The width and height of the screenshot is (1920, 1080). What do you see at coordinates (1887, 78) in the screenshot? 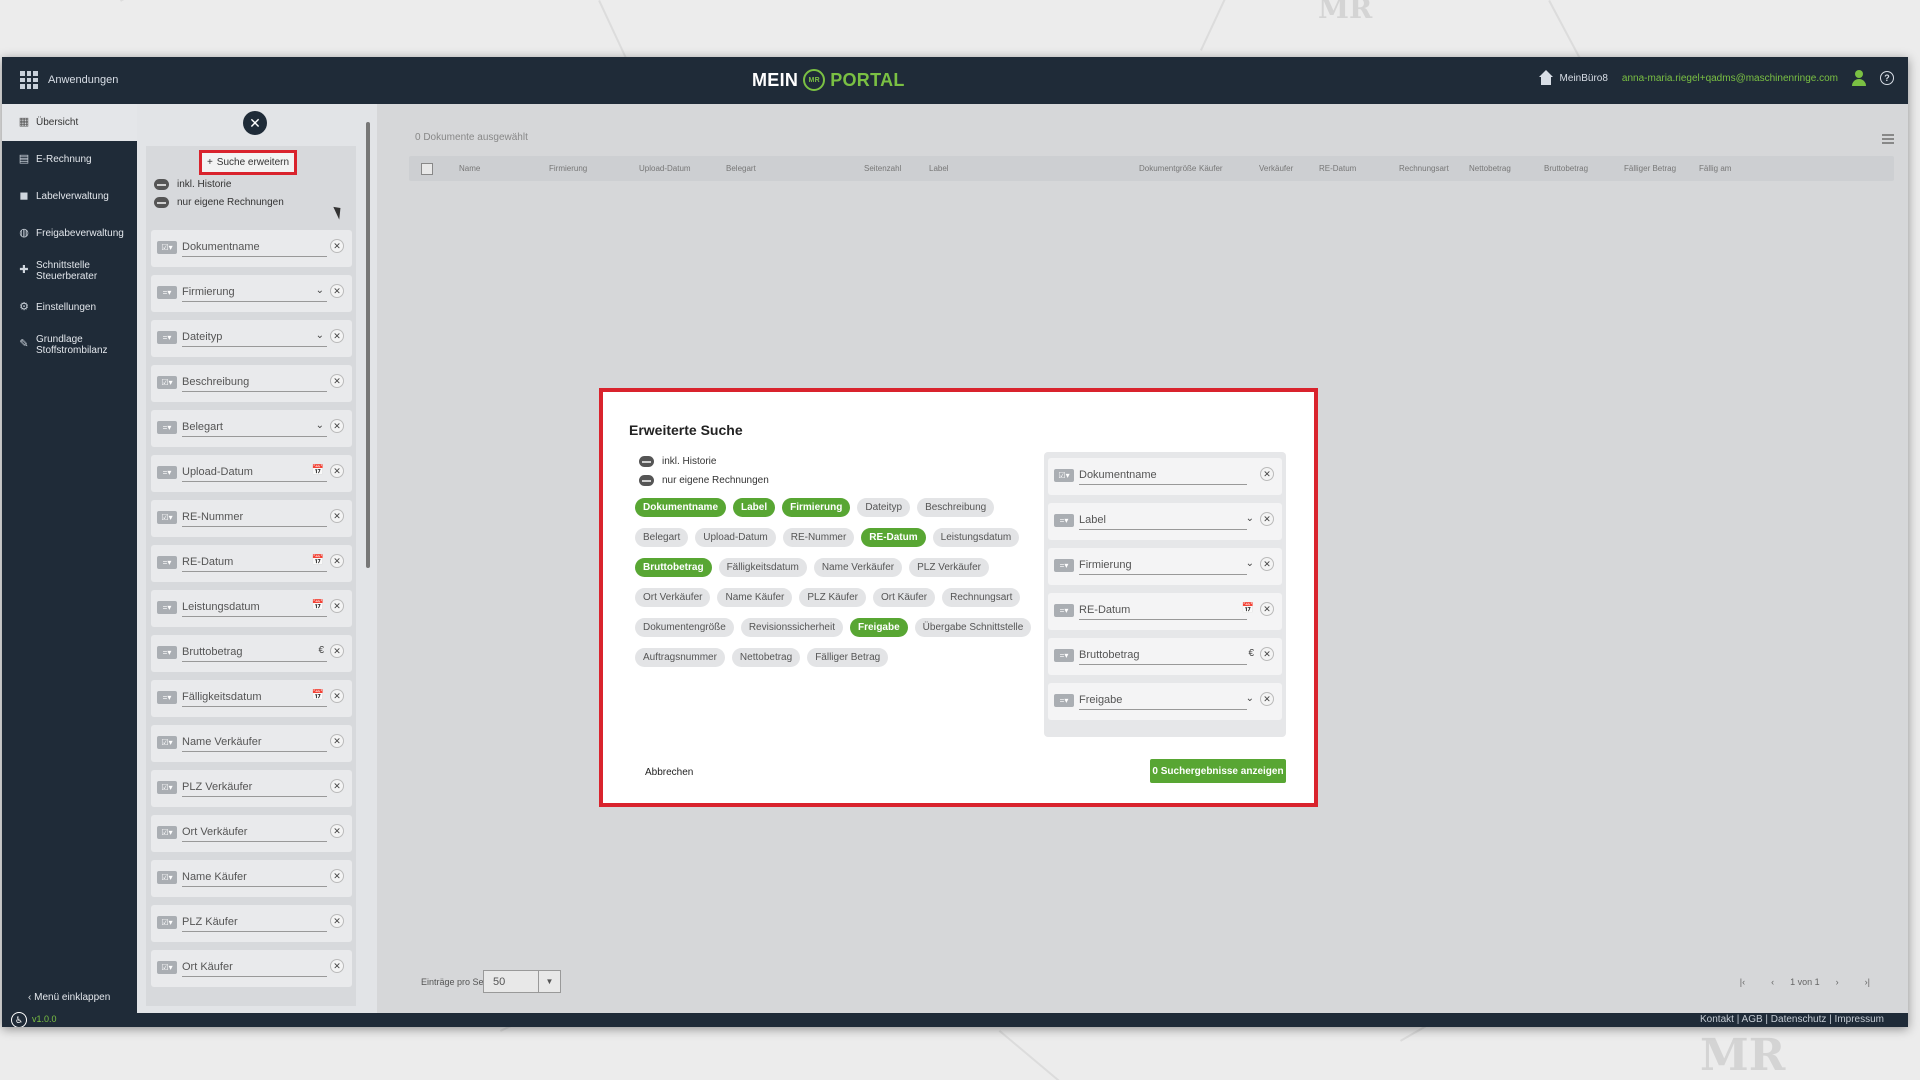
I see `help-icon: ?` at bounding box center [1887, 78].